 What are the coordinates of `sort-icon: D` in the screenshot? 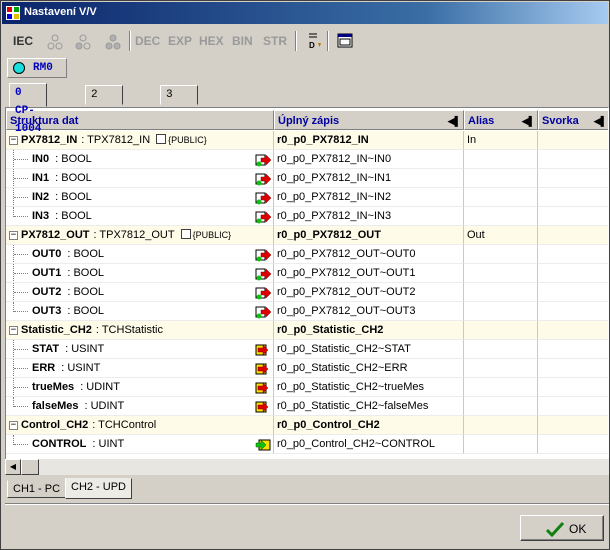 It's located at (313, 41).